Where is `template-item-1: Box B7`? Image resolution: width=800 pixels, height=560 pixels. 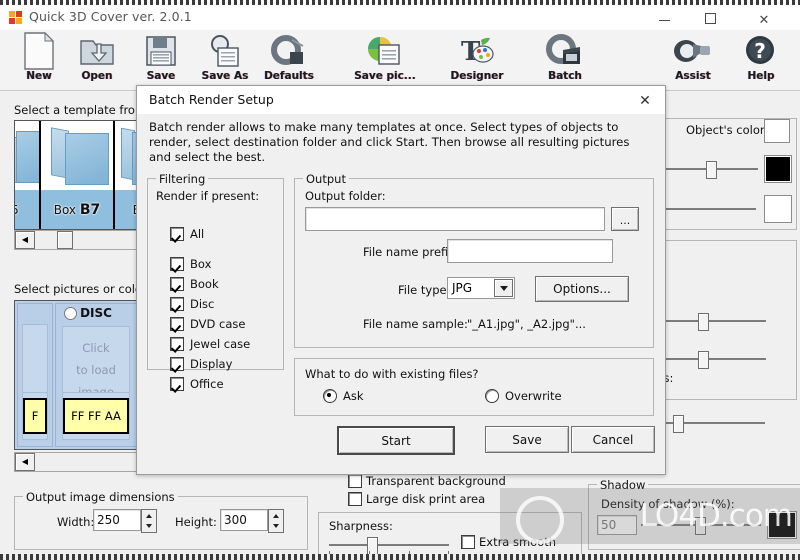 template-item-1: Box B7 is located at coordinates (78, 175).